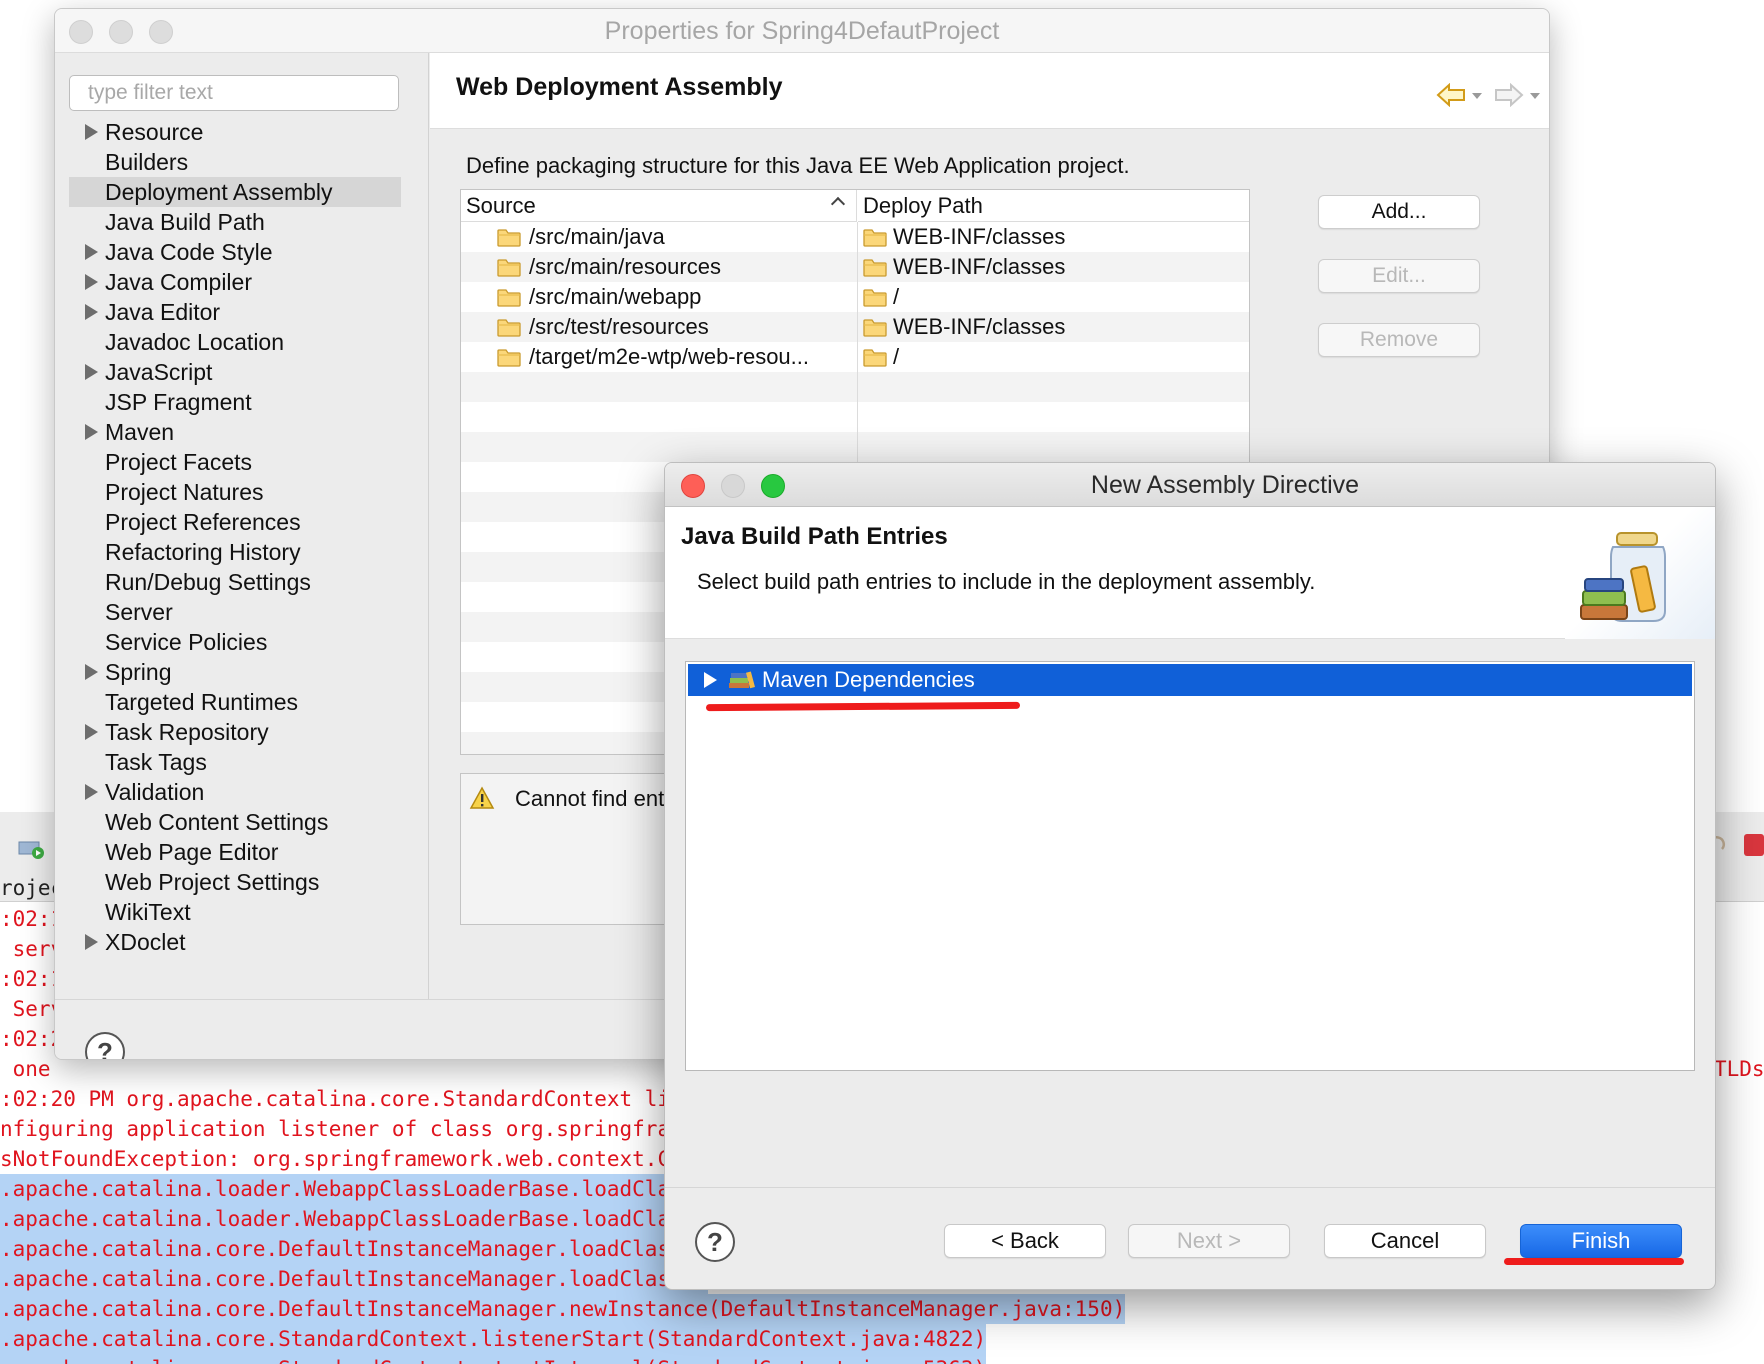  What do you see at coordinates (1754, 845) in the screenshot?
I see `terminate-icon` at bounding box center [1754, 845].